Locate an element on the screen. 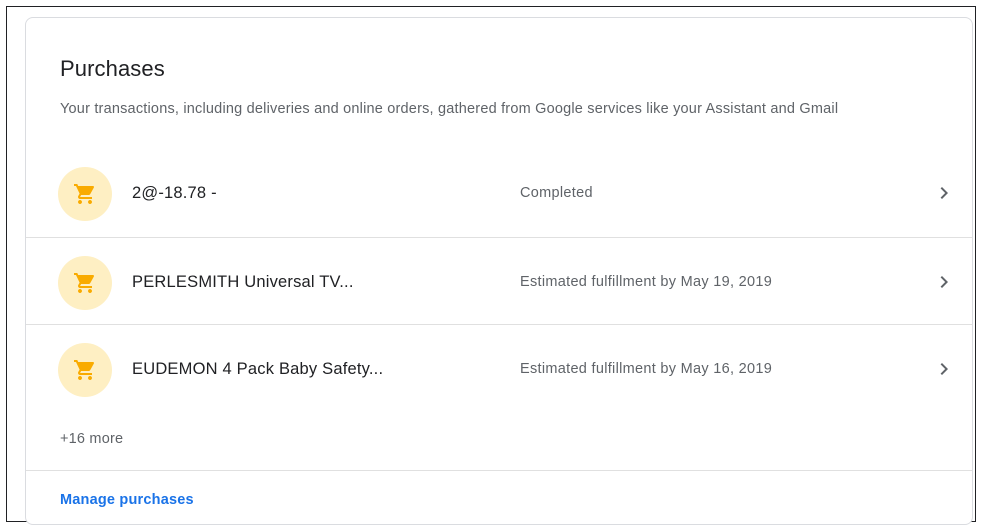  purchase-item-status: Estimated fulfillment by May 16, 2019 is located at coordinates (646, 369).